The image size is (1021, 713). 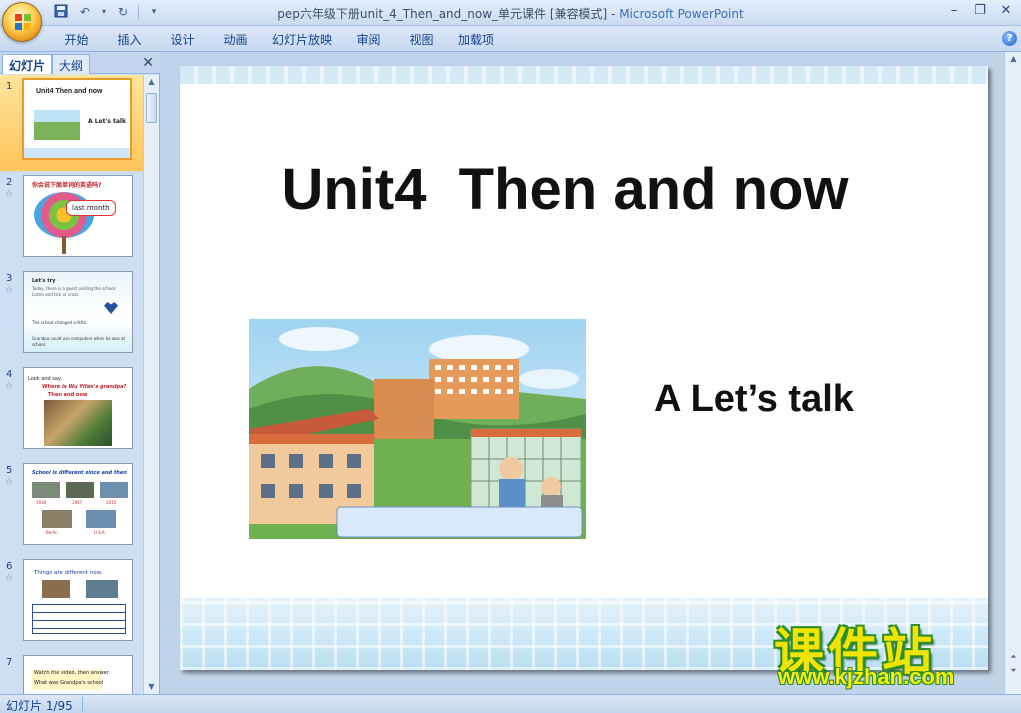 What do you see at coordinates (79, 473) in the screenshot?
I see `thumb-title: School is different since and then` at bounding box center [79, 473].